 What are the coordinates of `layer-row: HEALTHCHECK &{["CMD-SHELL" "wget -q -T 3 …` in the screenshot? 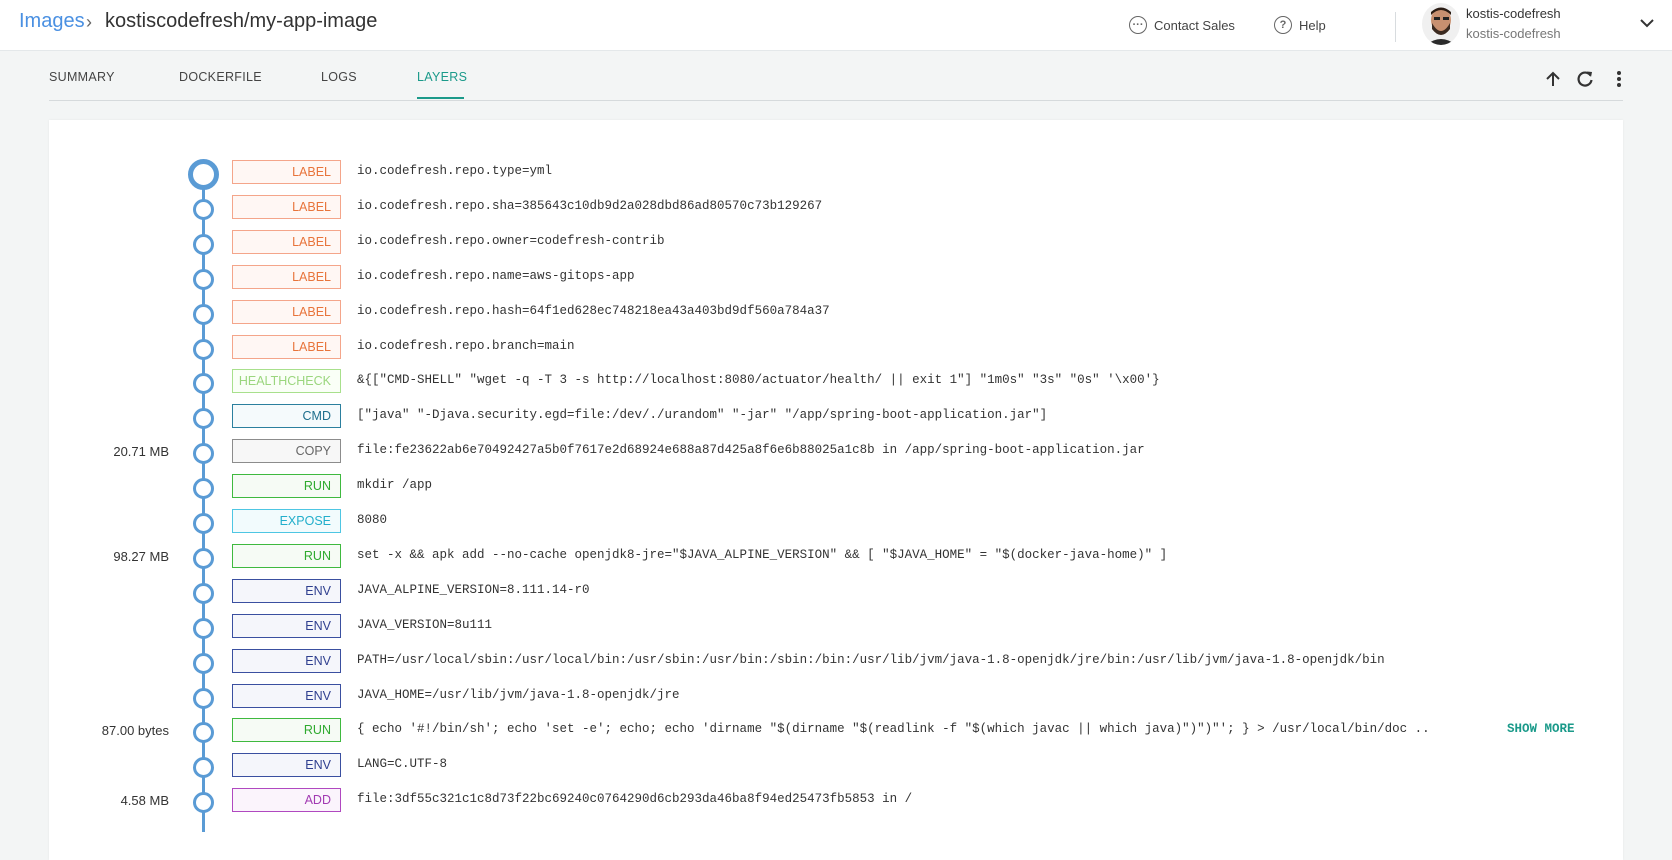 It's located at (836, 382).